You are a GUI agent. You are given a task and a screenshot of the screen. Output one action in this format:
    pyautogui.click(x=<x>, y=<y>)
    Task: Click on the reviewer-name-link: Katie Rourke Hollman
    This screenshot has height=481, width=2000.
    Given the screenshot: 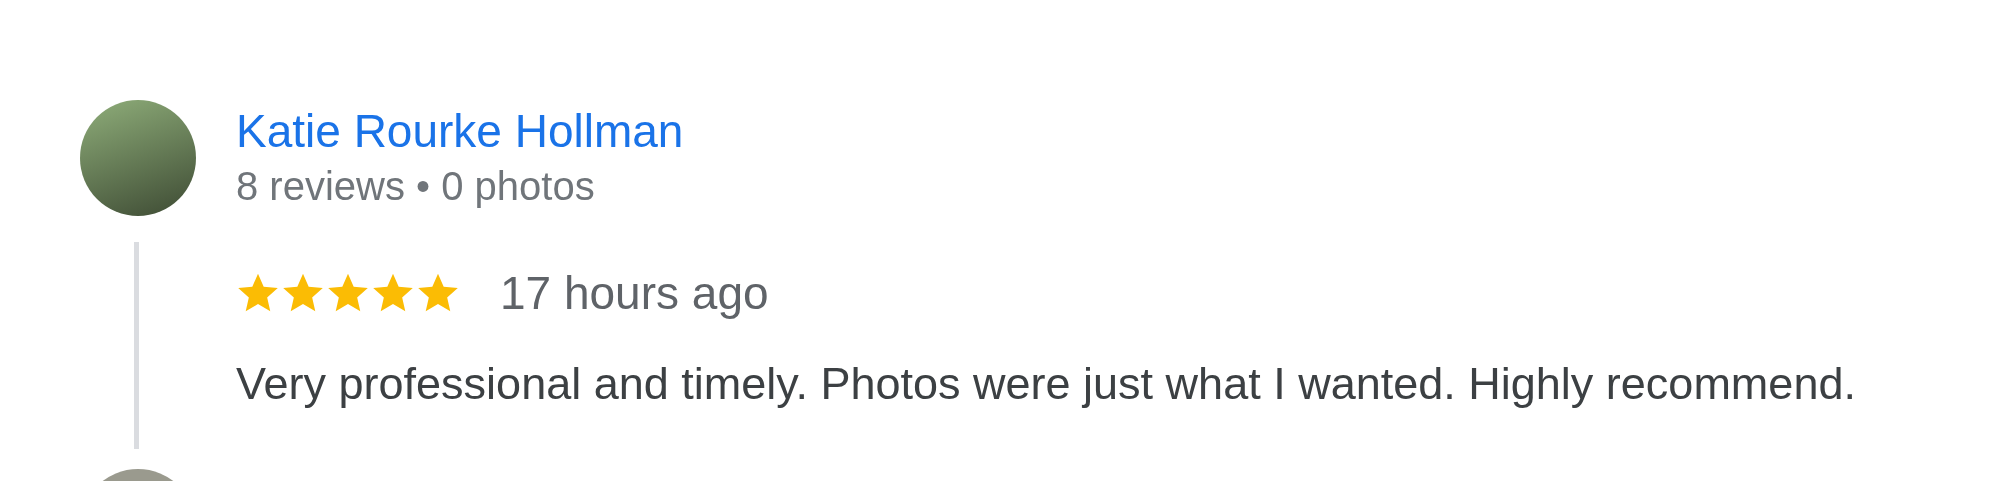 What is the action you would take?
    pyautogui.click(x=460, y=130)
    